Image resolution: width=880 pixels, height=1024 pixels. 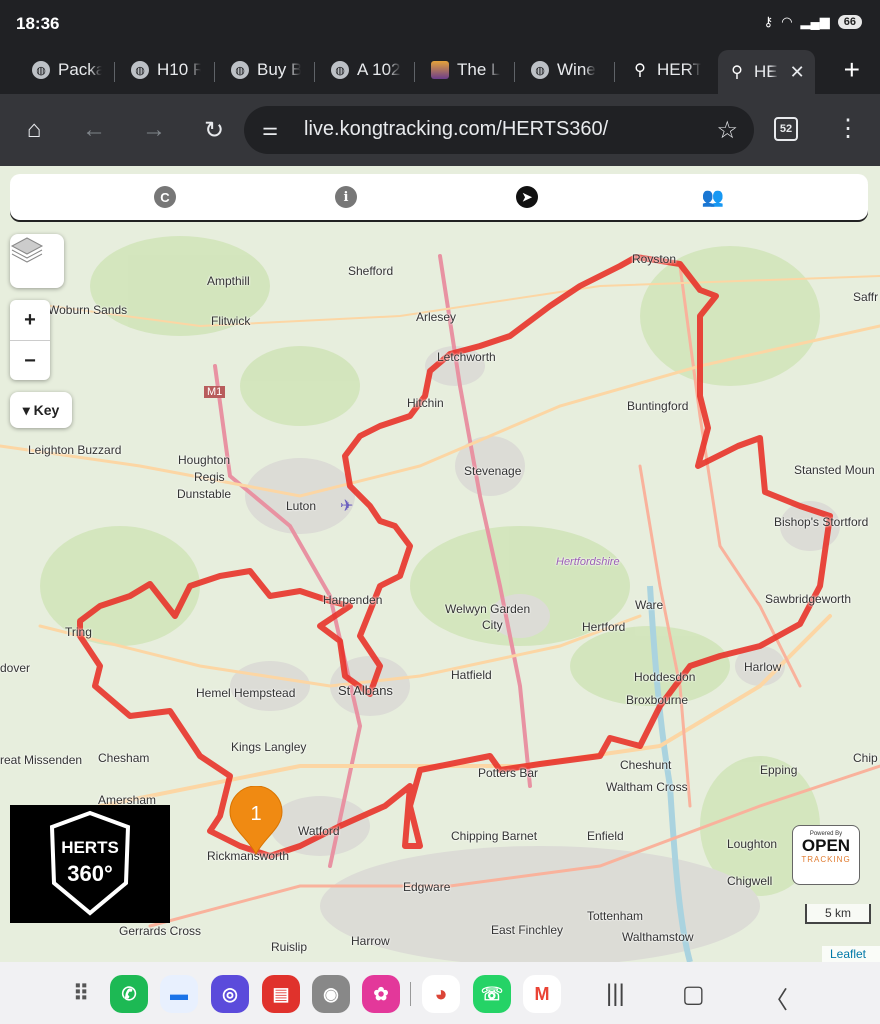 What do you see at coordinates (346, 197) in the screenshot?
I see `info-icon: i` at bounding box center [346, 197].